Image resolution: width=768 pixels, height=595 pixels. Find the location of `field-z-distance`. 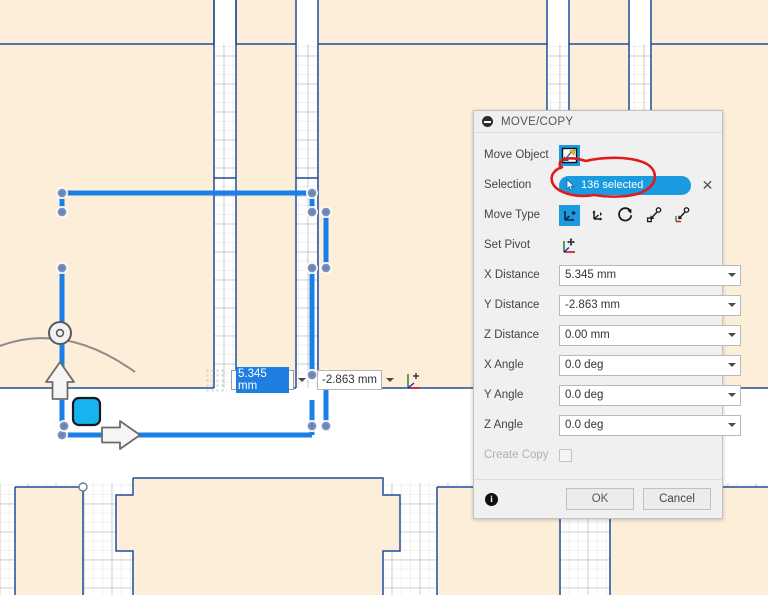

field-z-distance is located at coordinates (650, 335).